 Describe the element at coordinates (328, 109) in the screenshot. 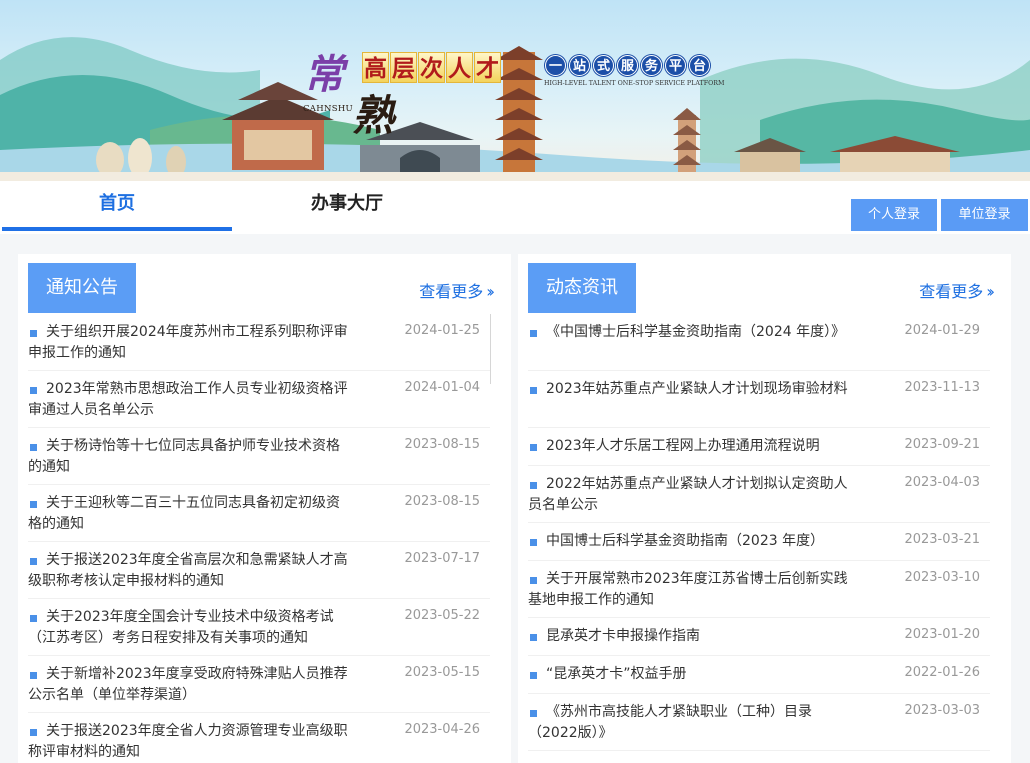

I see `logo-cahnshu-text: CAHNSHU` at that location.